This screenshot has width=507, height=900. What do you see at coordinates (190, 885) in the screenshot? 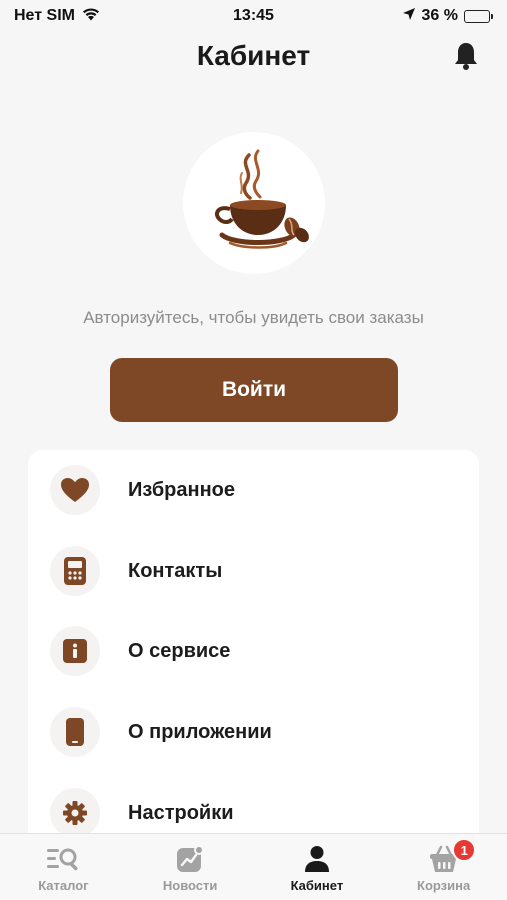
I see `tab-label: Новости` at bounding box center [190, 885].